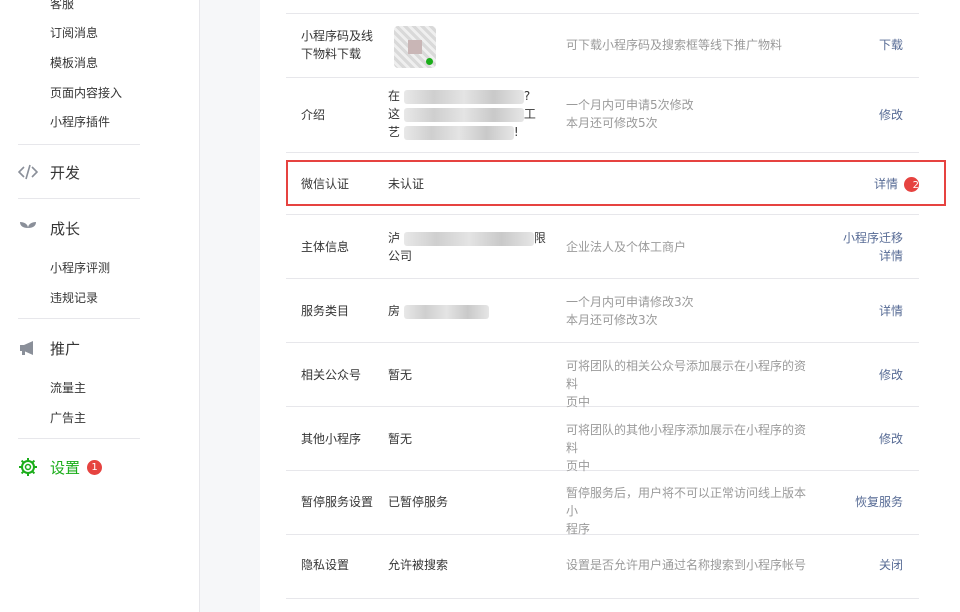 This screenshot has height=612, width=960. What do you see at coordinates (879, 502) in the screenshot?
I see `resume-service-link: 恢复服务` at bounding box center [879, 502].